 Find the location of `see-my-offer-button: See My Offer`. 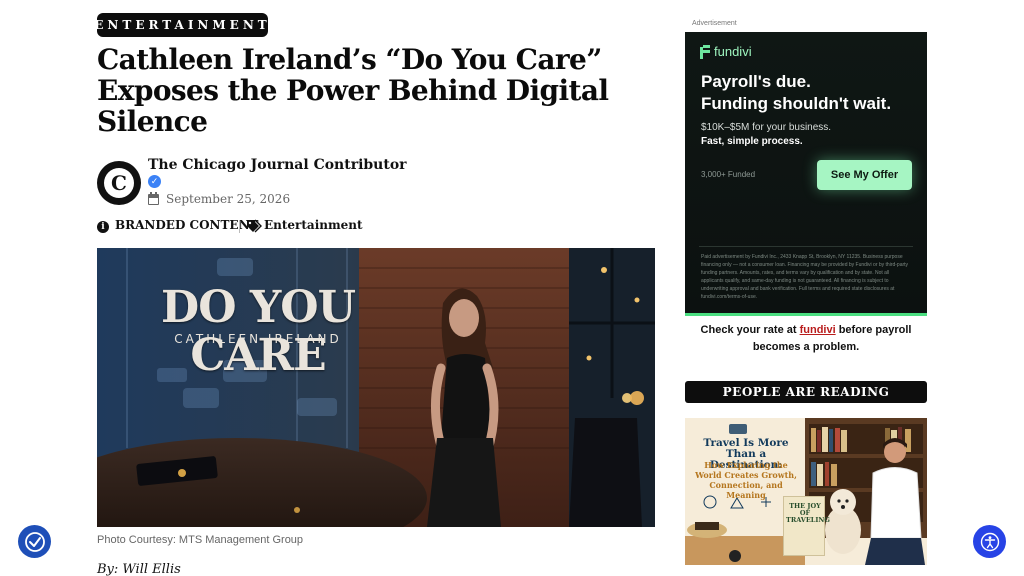

see-my-offer-button: See My Offer is located at coordinates (864, 175).